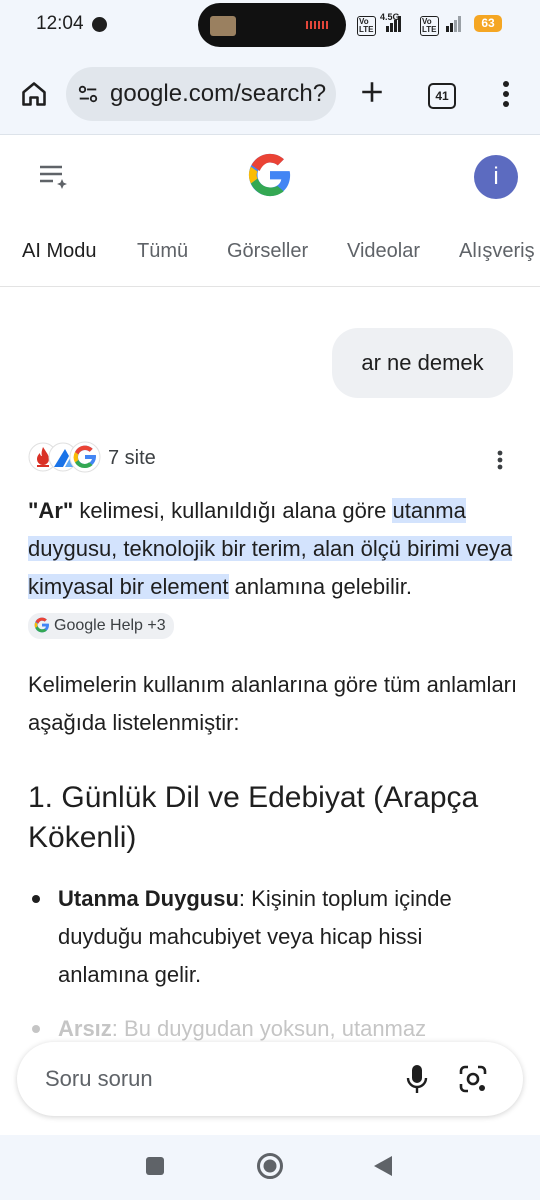  What do you see at coordinates (422, 363) in the screenshot?
I see `user-query-bubble: ar ne demek` at bounding box center [422, 363].